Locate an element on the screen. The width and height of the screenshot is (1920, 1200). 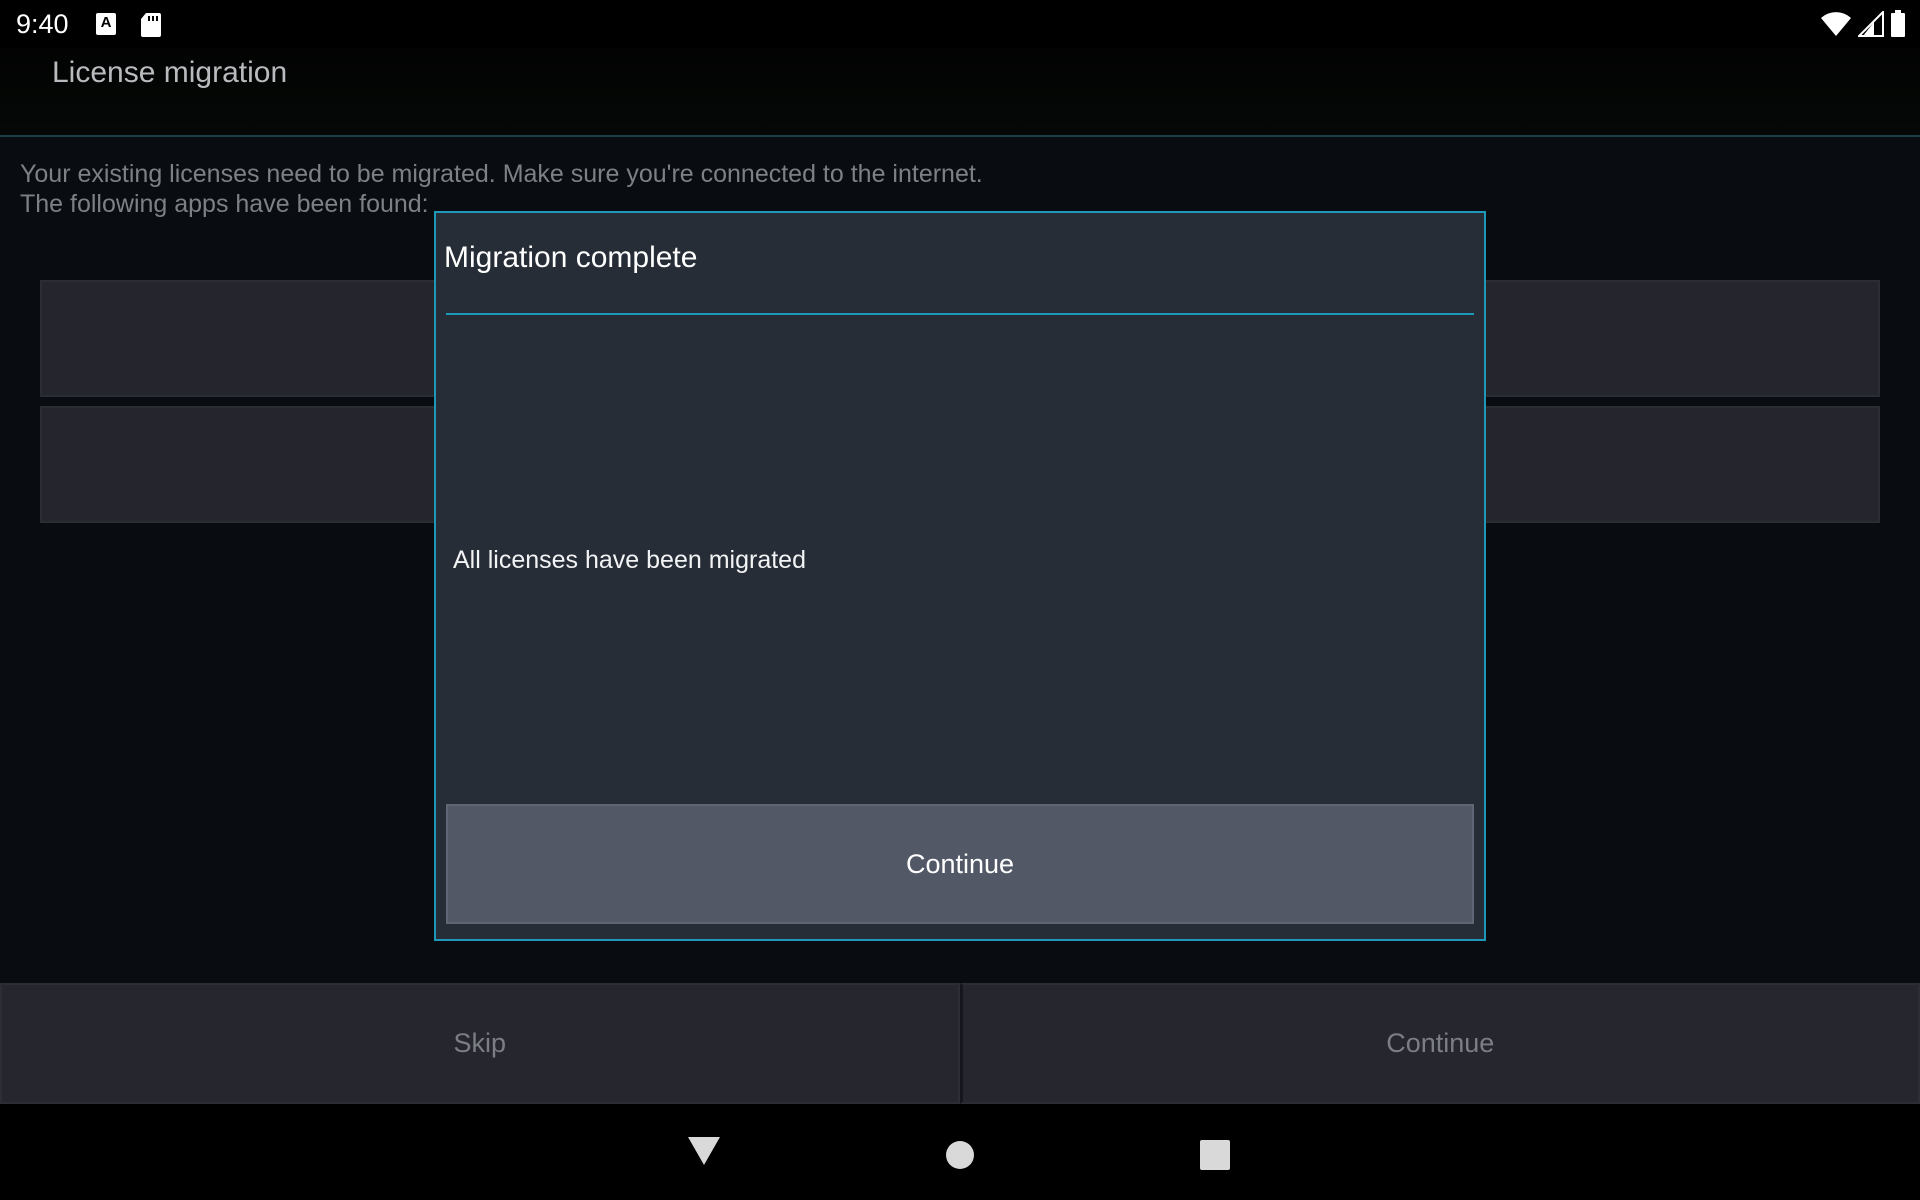
status-time: 9:40 is located at coordinates (42, 24).